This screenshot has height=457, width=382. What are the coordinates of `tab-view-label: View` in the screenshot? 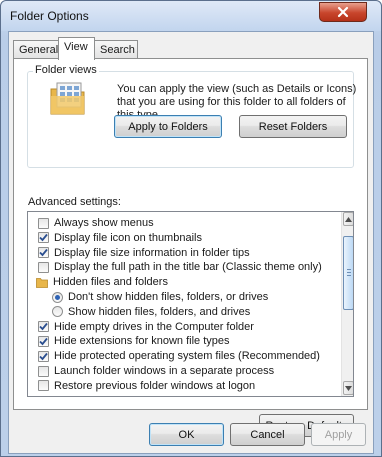 It's located at (76, 47).